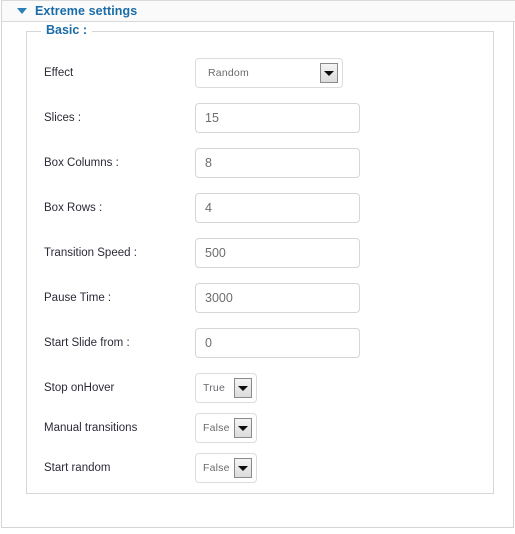 This screenshot has width=515, height=534. What do you see at coordinates (79, 388) in the screenshot?
I see `field-label-stop-onhover: Stop onHover` at bounding box center [79, 388].